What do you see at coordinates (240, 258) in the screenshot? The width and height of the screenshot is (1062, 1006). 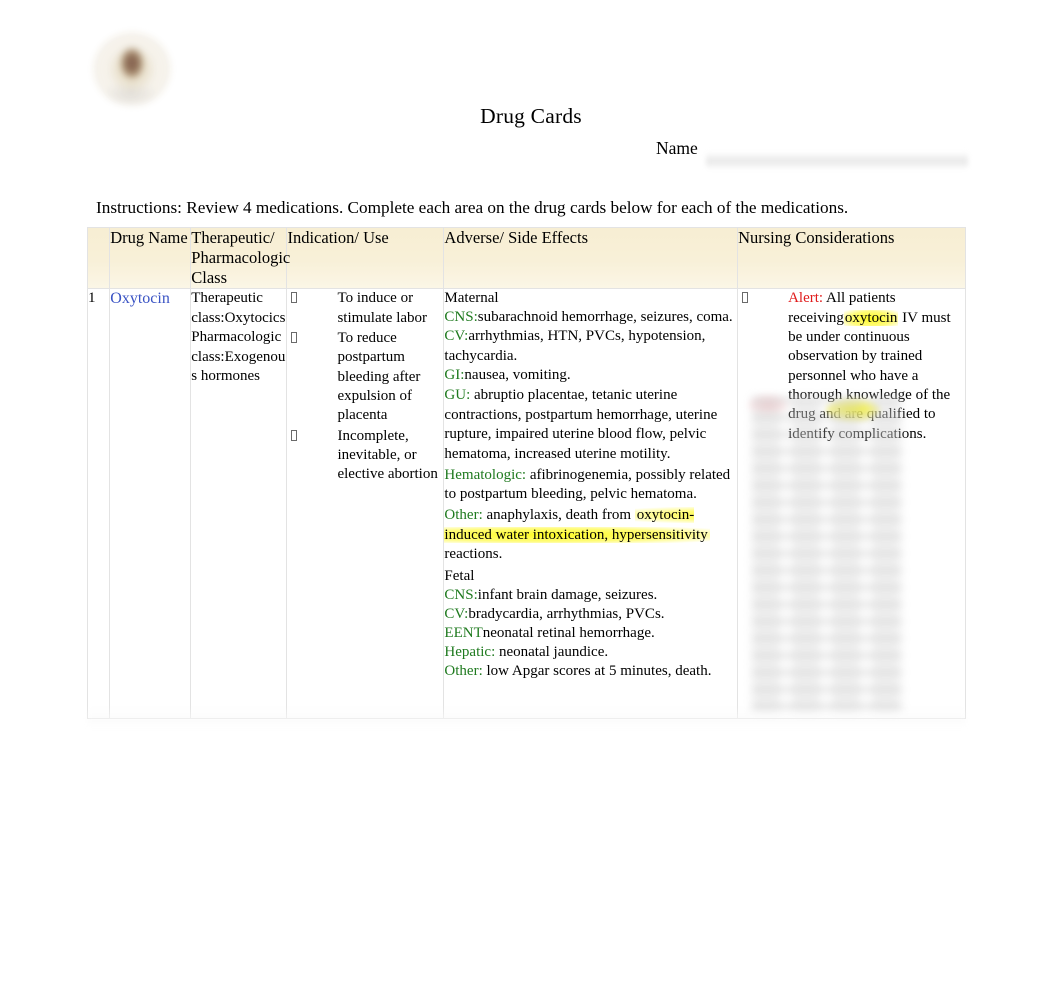 I see `header-class: Therapeutic/ Pharmacologic Class` at bounding box center [240, 258].